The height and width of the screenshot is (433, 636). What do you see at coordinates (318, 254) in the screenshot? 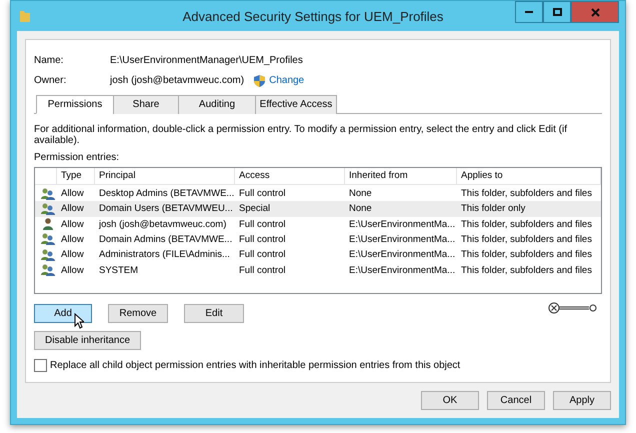
I see `permission-row: Allow Administrators (FILE\Adminis... Full control E:\UserEnvironmentMa... This folder, subfolders and files` at bounding box center [318, 254].